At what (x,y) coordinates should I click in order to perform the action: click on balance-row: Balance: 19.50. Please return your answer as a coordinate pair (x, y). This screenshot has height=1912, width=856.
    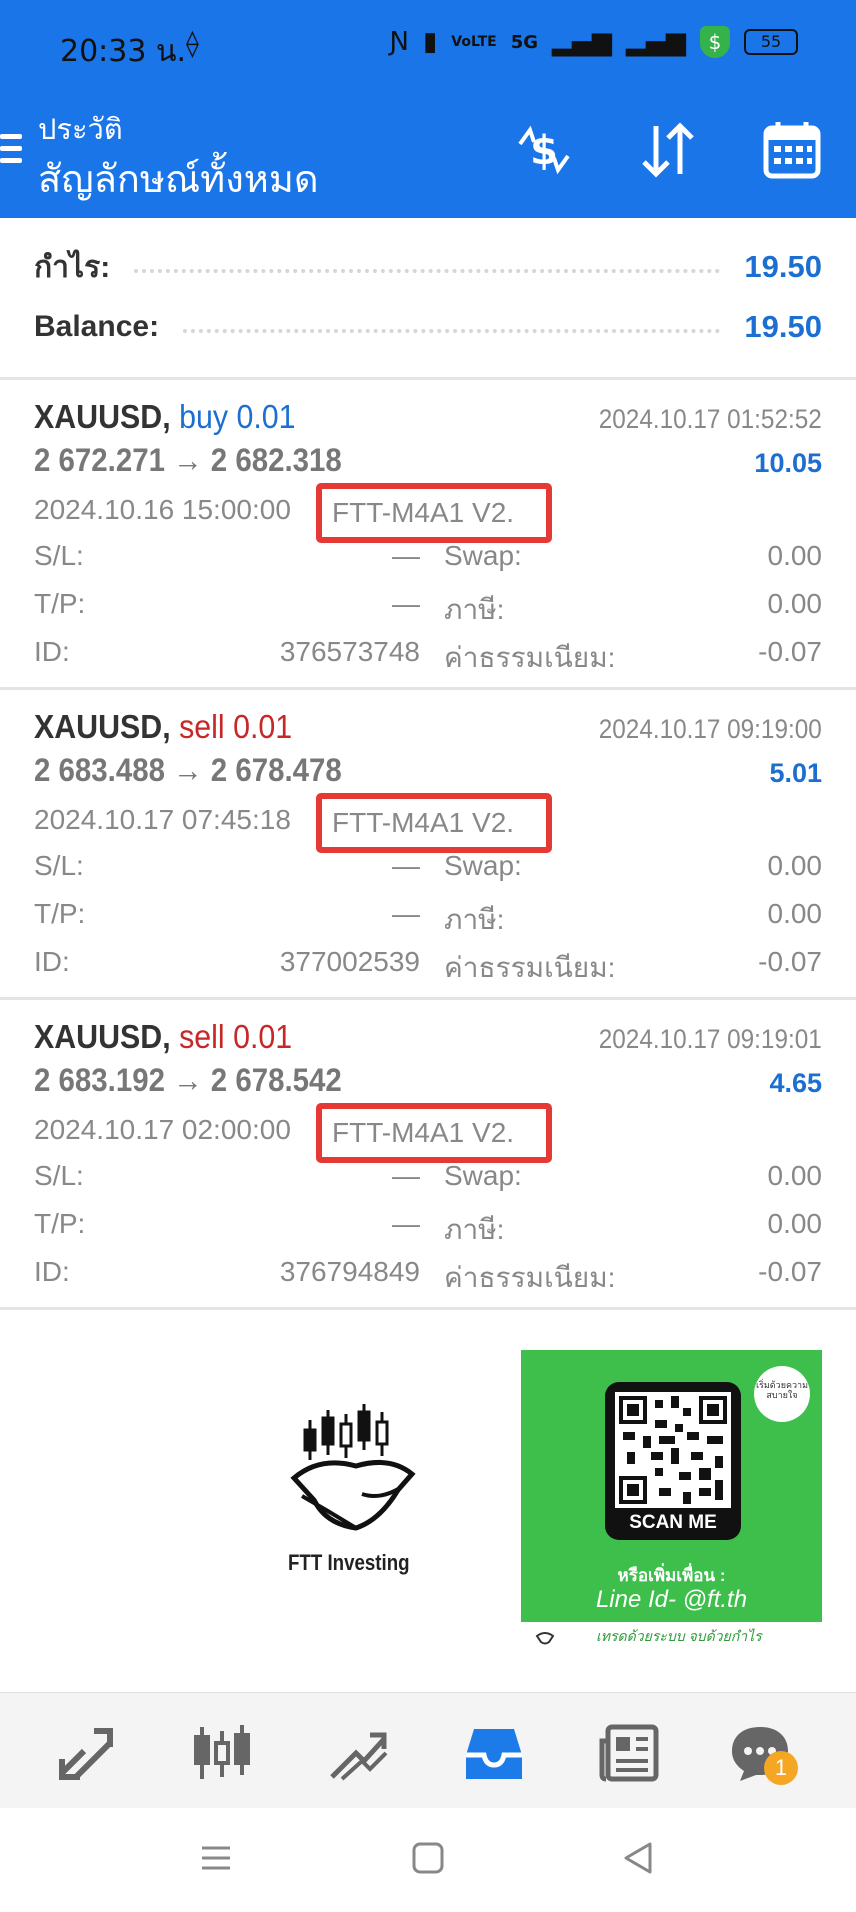
    Looking at the image, I should click on (428, 327).